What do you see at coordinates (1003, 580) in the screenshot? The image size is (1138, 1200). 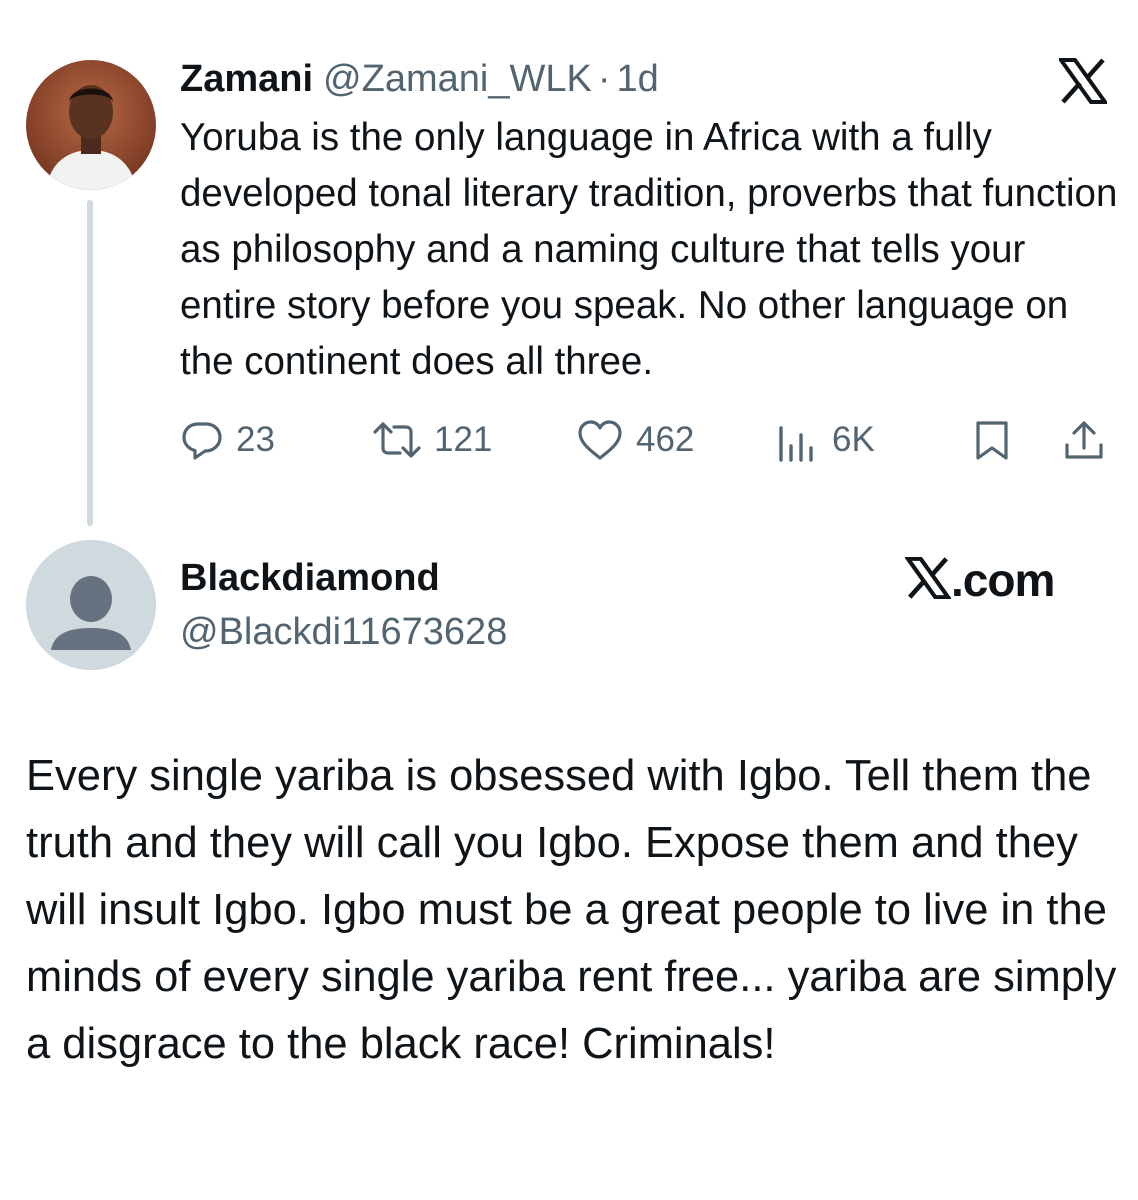 I see `site-label: .com` at bounding box center [1003, 580].